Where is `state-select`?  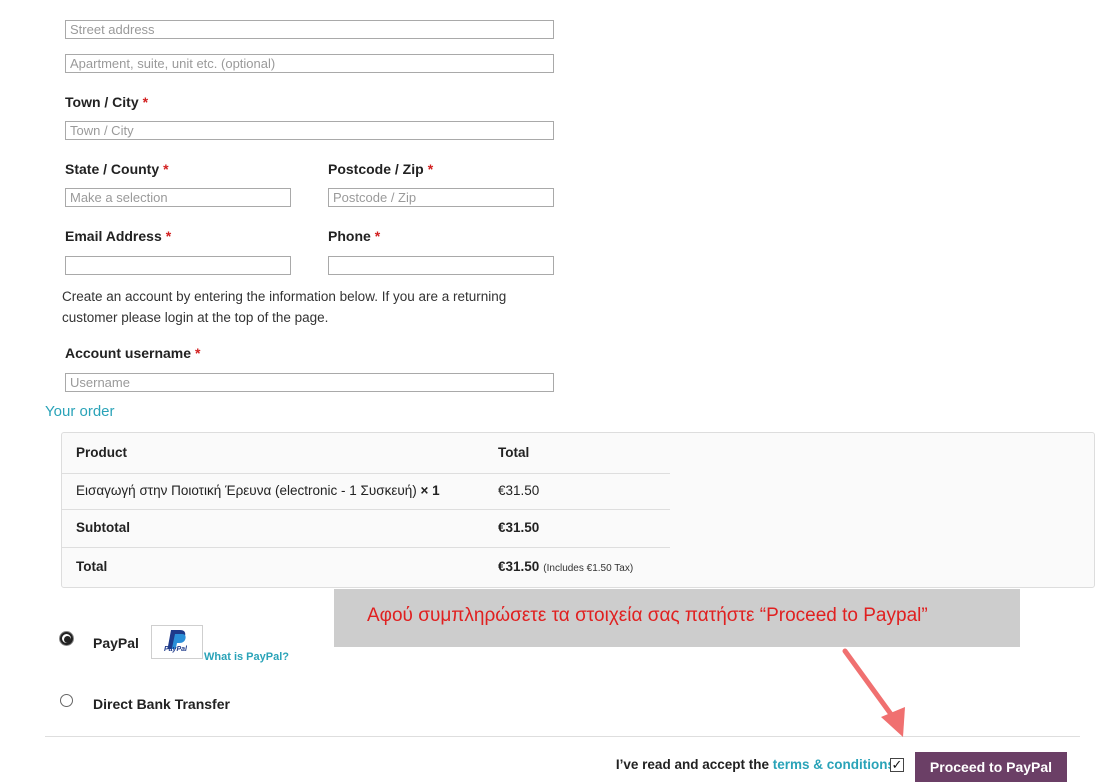
state-select is located at coordinates (178, 197).